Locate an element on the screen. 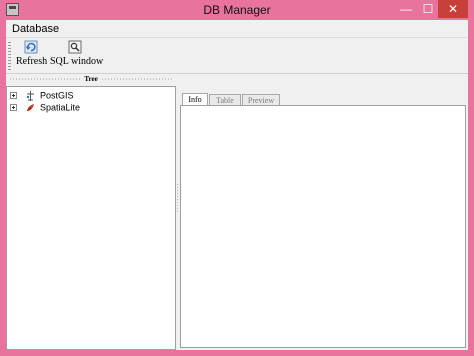 The height and width of the screenshot is (356, 474). sql-window-button: SQL window is located at coordinates (77, 53).